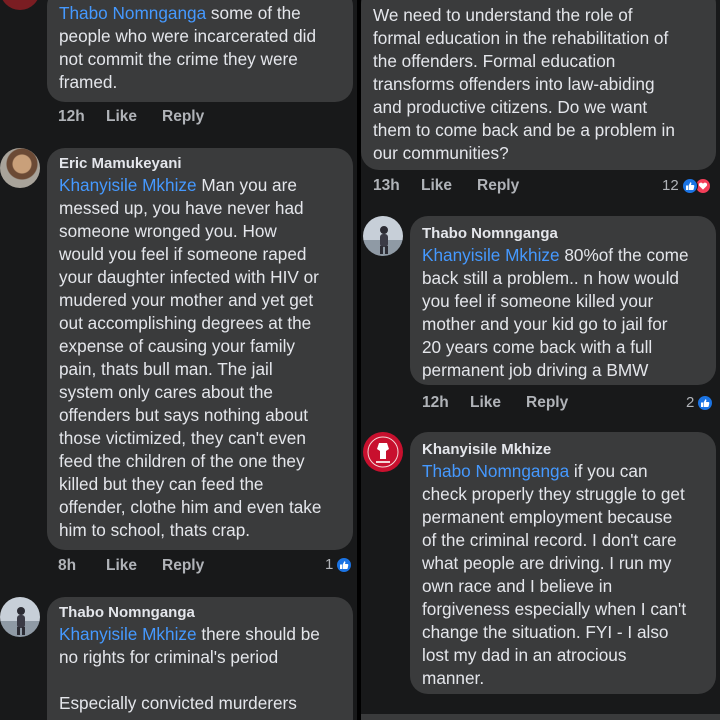 This screenshot has width=720, height=720. Describe the element at coordinates (537, 347) in the screenshot. I see `comment-line: 20 years come back with a full` at that location.